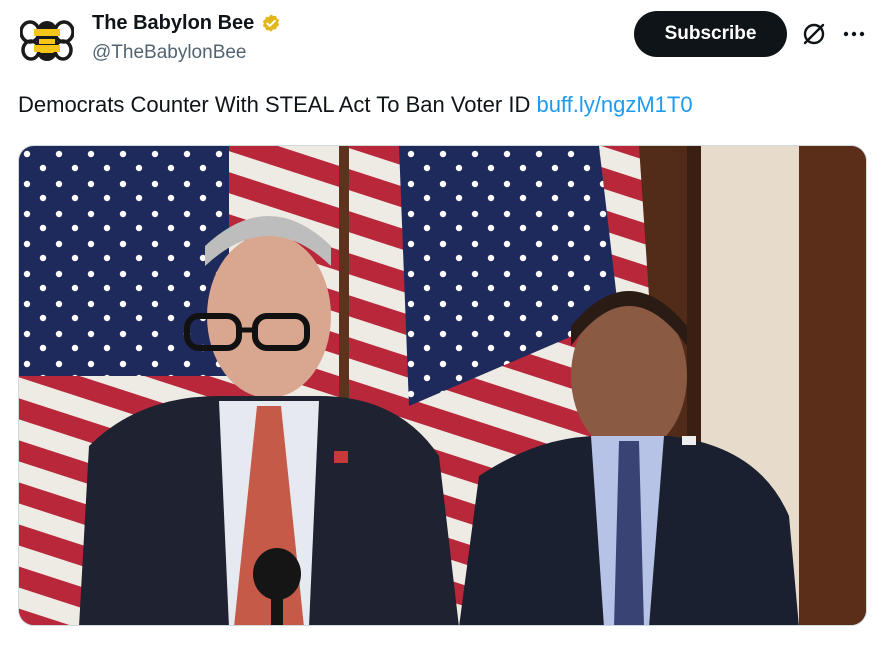 The image size is (888, 645). I want to click on bee-logo-icon, so click(47, 40).